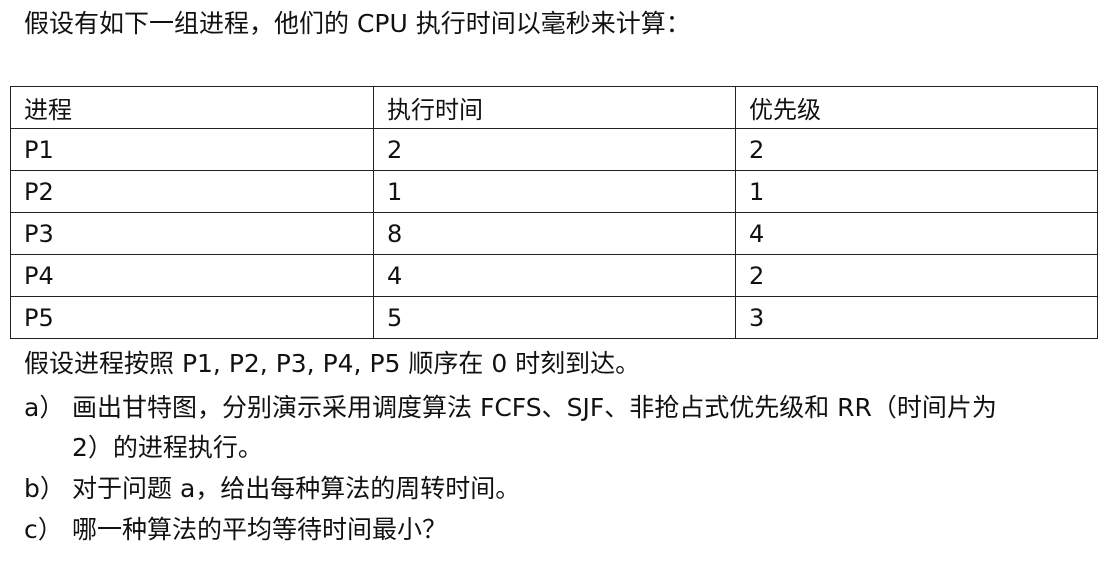 The width and height of the screenshot is (1120, 565). Describe the element at coordinates (192, 233) in the screenshot. I see `cell-process: P3` at that location.